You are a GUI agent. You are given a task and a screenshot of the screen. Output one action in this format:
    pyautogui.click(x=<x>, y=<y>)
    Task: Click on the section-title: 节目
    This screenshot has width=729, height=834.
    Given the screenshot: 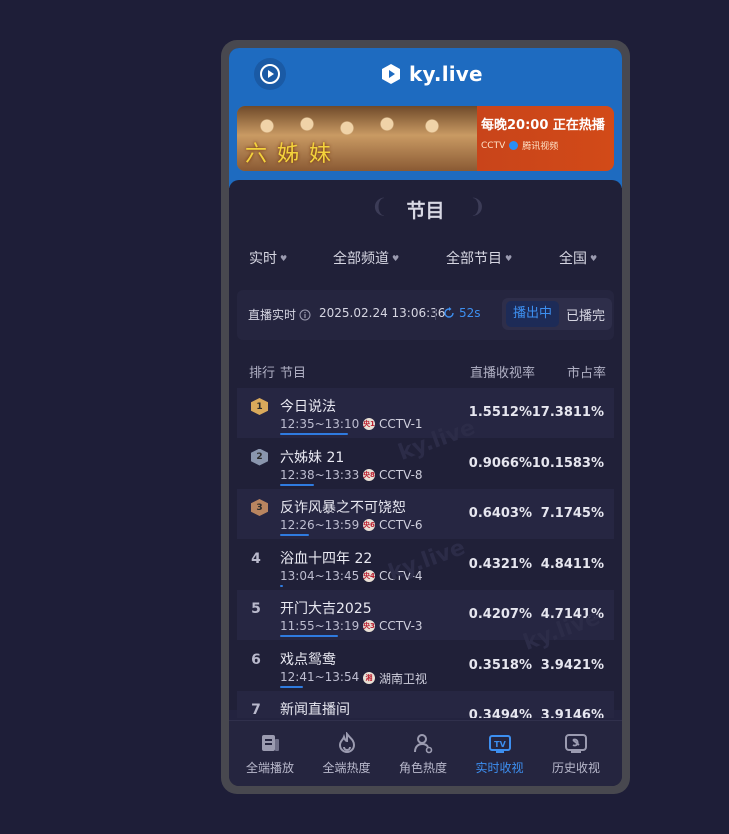 What is the action you would take?
    pyautogui.click(x=425, y=211)
    